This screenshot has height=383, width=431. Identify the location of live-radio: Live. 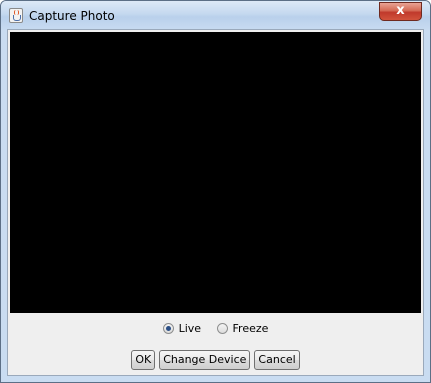
(182, 328).